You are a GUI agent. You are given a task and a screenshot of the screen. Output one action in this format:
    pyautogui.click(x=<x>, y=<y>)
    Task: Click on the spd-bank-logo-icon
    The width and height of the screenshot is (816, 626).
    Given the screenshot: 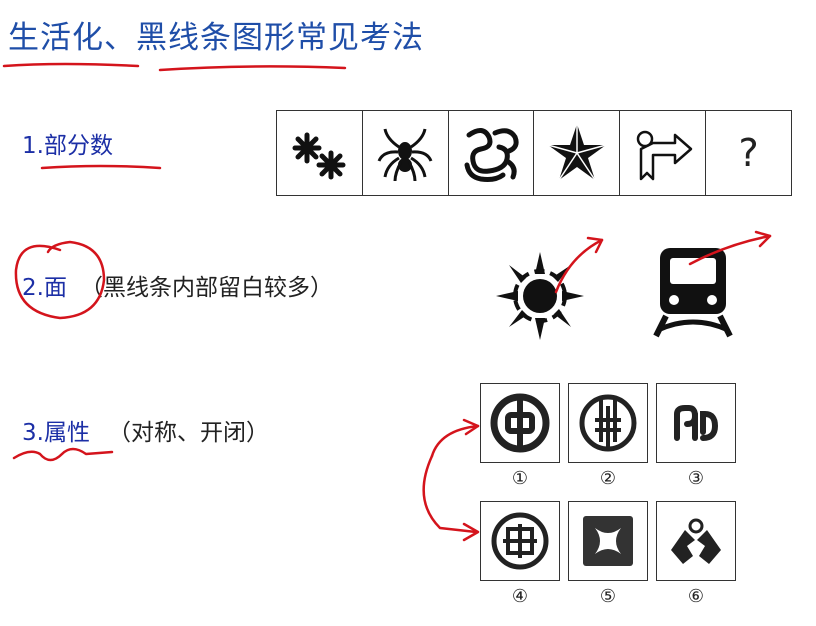 What is the action you would take?
    pyautogui.click(x=696, y=423)
    